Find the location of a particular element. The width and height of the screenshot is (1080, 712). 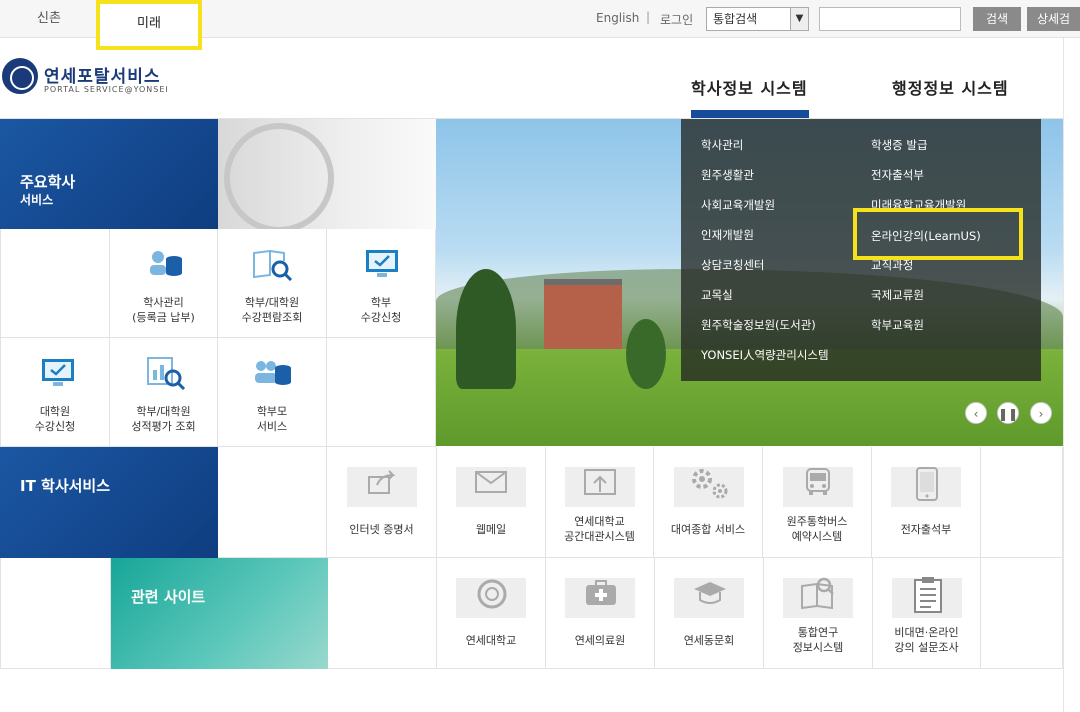

chevron-left-icon: ‹ is located at coordinates (976, 413).